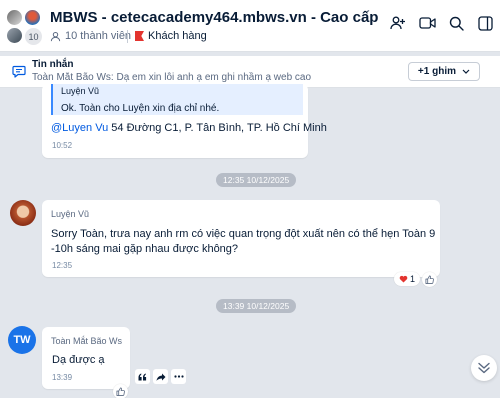 The height and width of the screenshot is (398, 500). I want to click on more-options-icon, so click(178, 376).